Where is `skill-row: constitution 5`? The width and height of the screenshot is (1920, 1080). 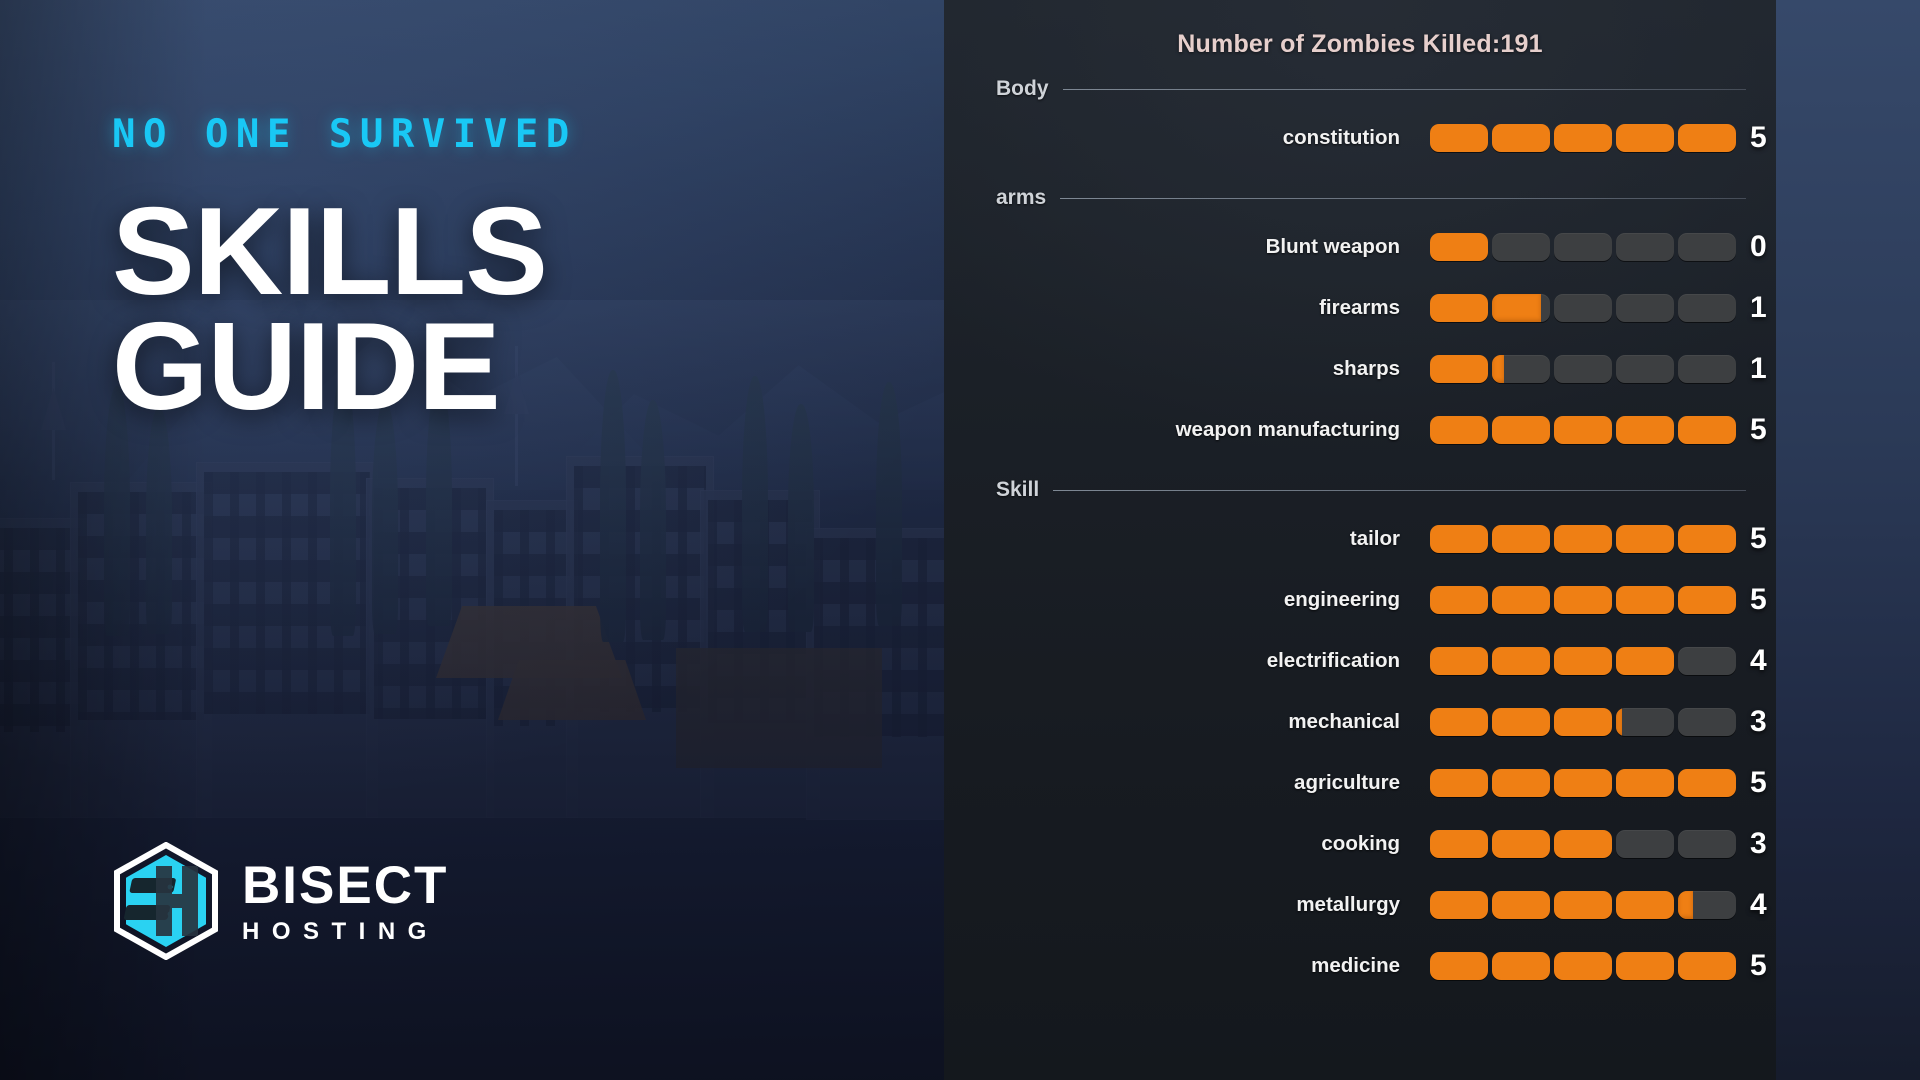 skill-row: constitution 5 is located at coordinates (1360, 137).